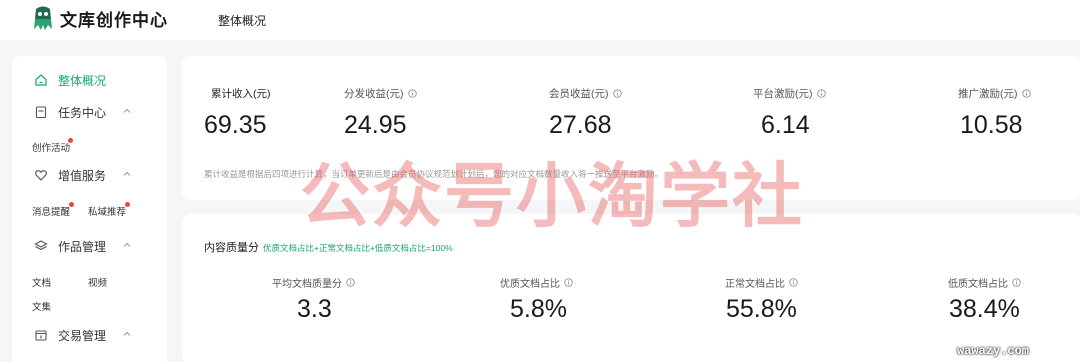 This screenshot has width=1080, height=362. I want to click on sidebar-item-label: 任务中心, so click(82, 112).